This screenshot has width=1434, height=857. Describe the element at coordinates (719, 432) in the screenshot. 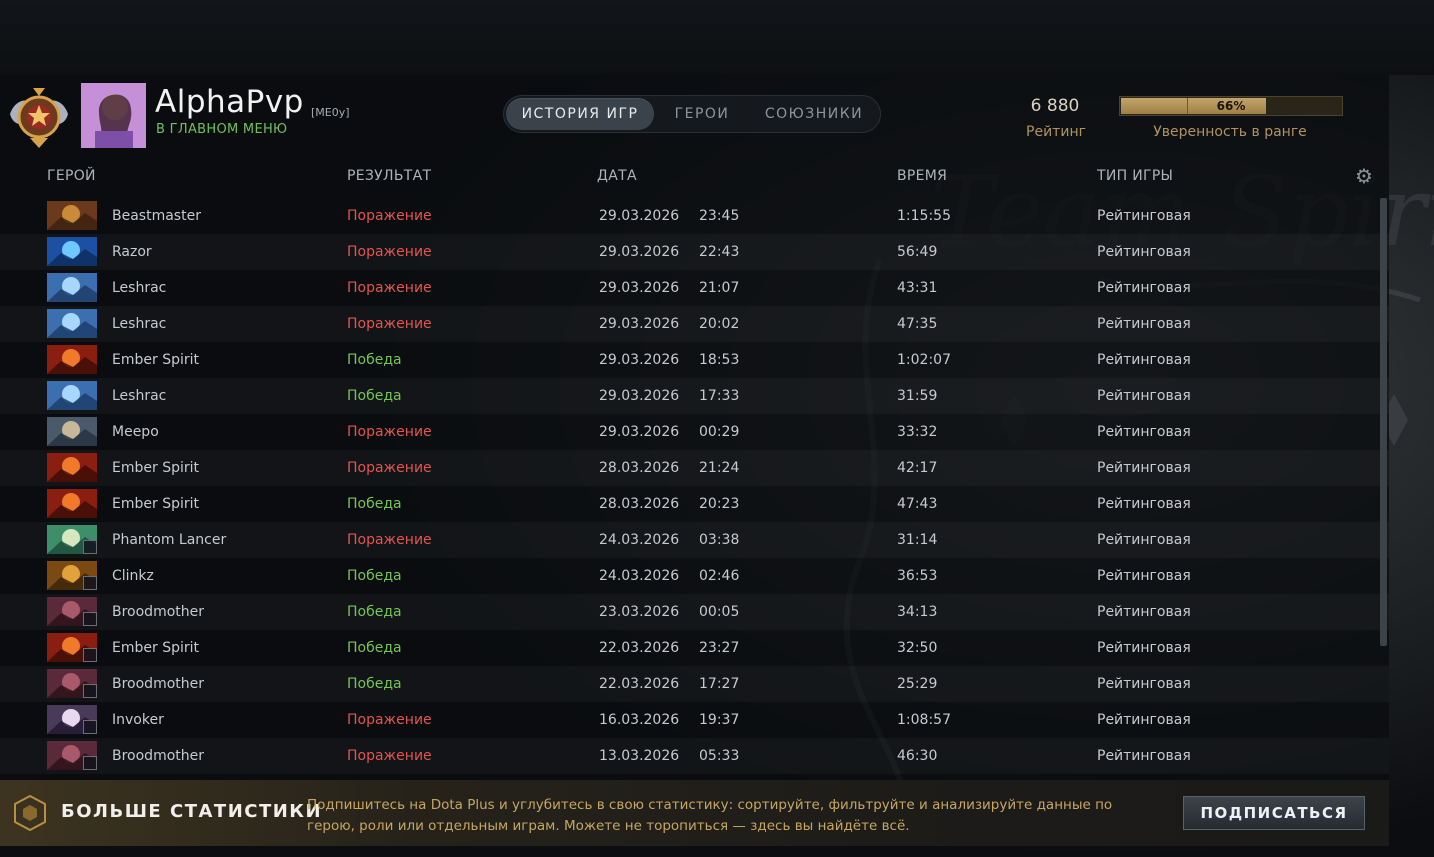

I see `match-start-time: 00:29` at that location.